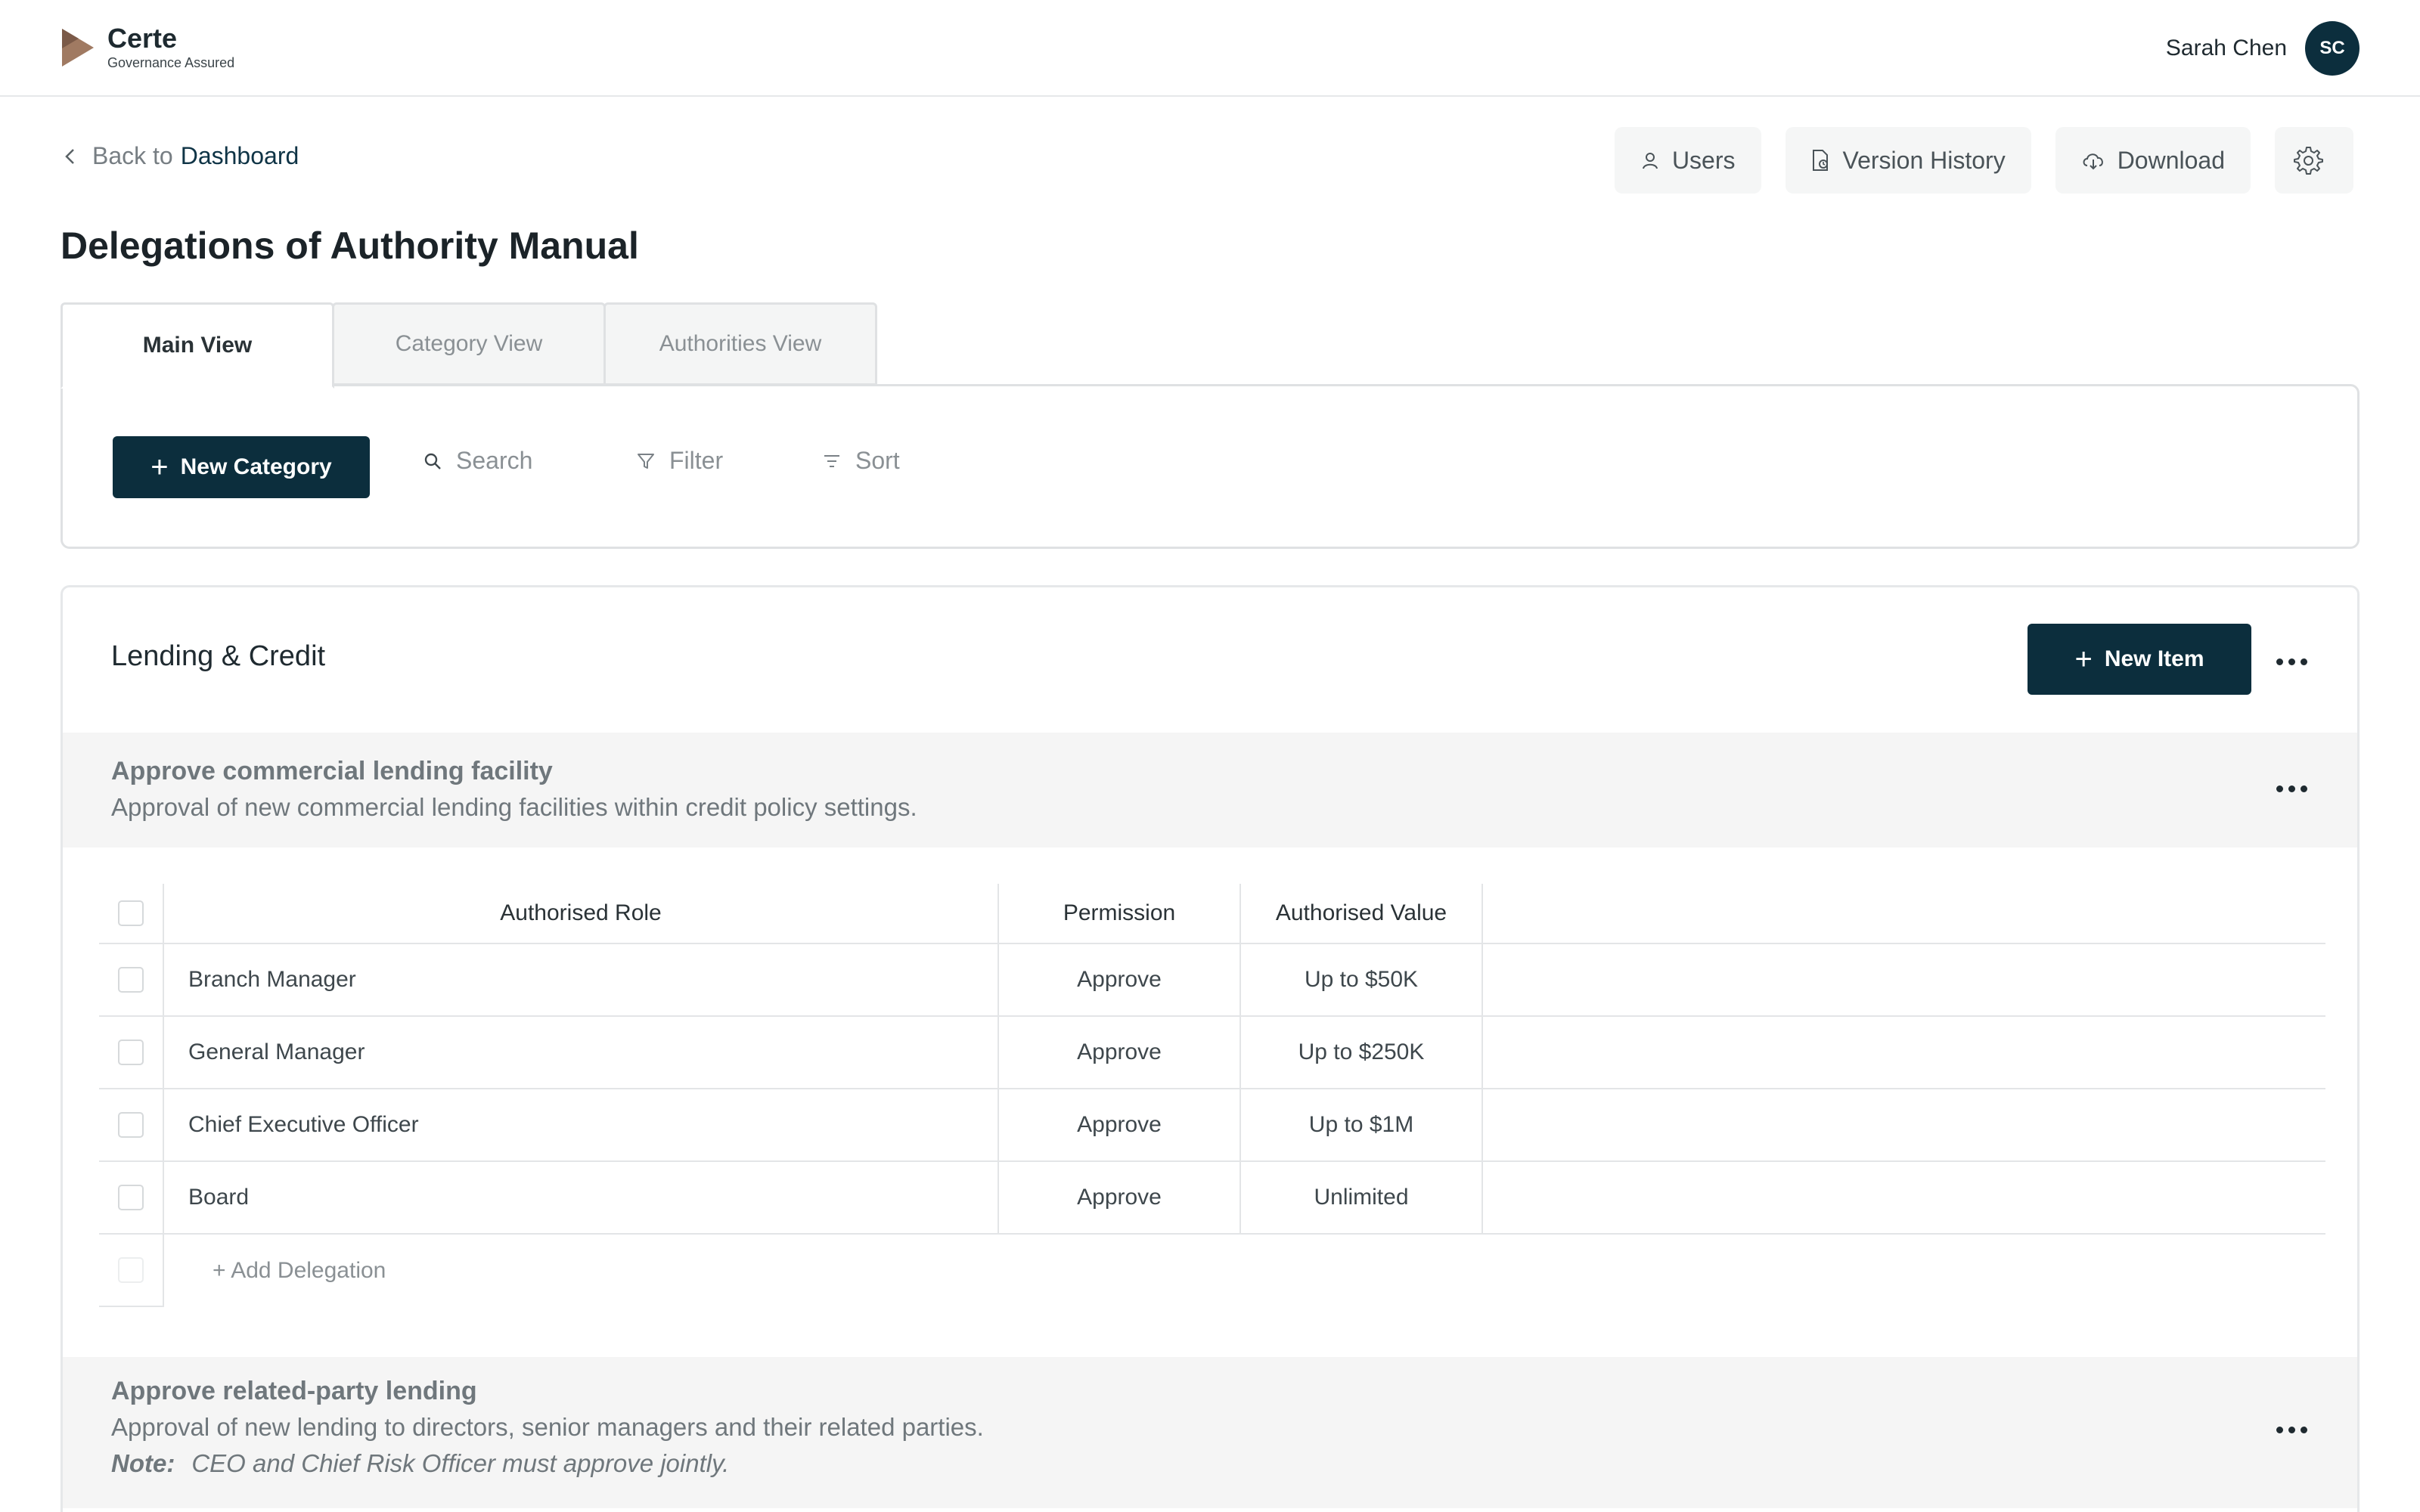 The image size is (2420, 1512). What do you see at coordinates (1362, 1052) in the screenshot?
I see `value-cell: Up to $250K` at bounding box center [1362, 1052].